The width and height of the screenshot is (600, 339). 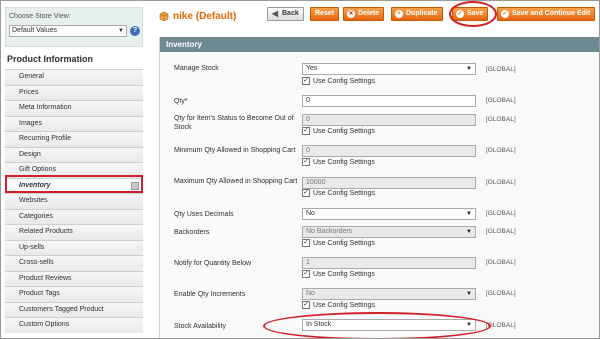 I want to click on delete-button: ✕ Delete, so click(x=364, y=14).